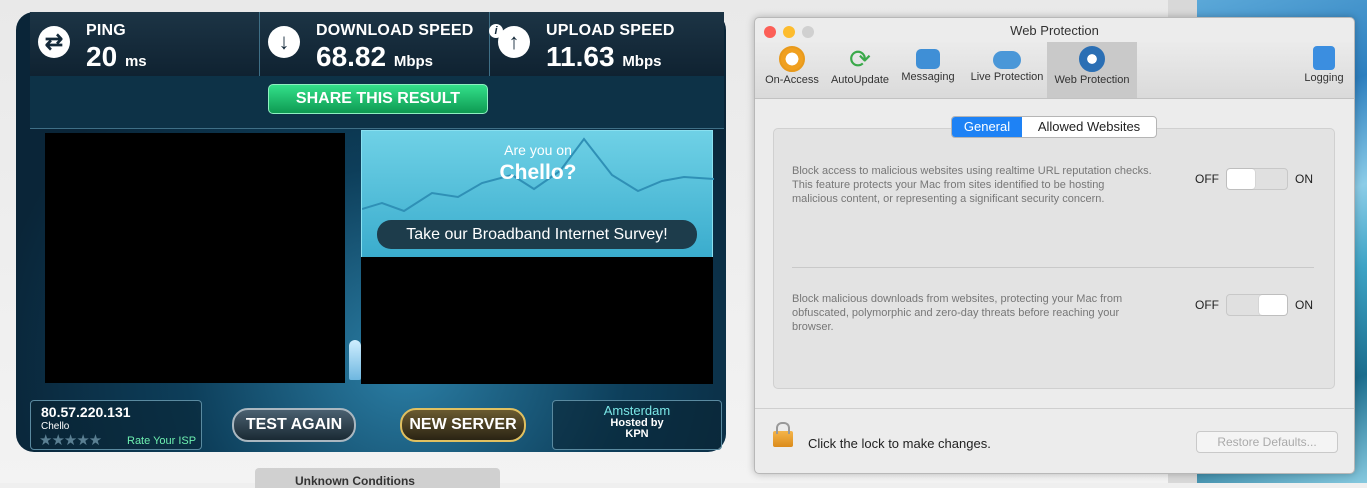 Image resolution: width=1367 pixels, height=488 pixels. I want to click on tool-on-access: On-Access, so click(792, 70).